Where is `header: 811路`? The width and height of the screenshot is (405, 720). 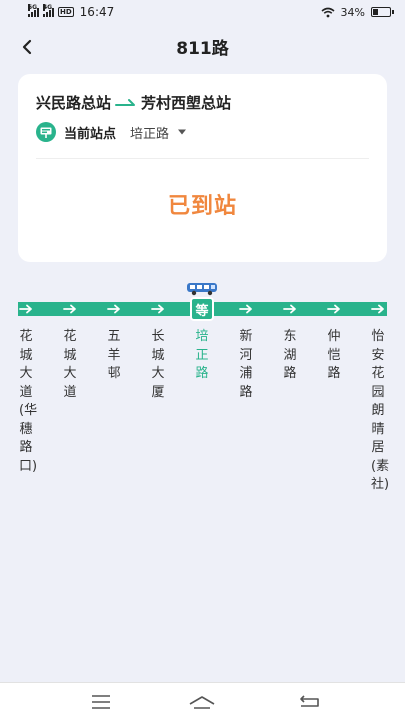
header: 811路 is located at coordinates (202, 46).